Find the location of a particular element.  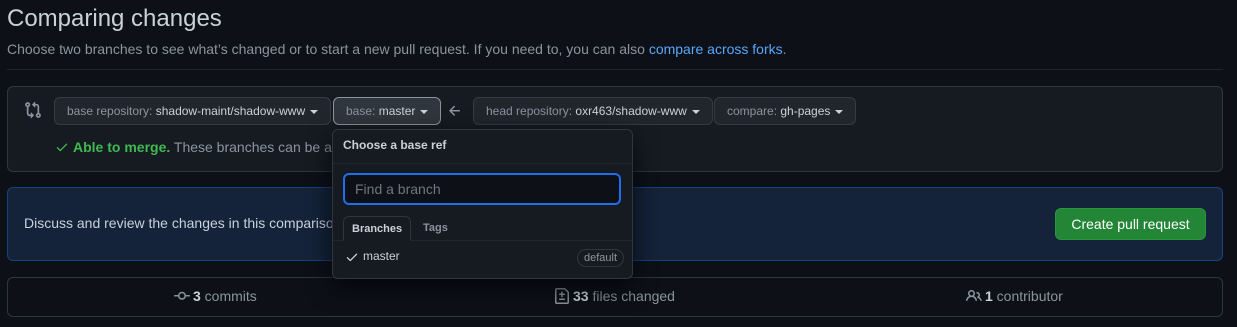

merge-status: Able to merge. These branches can be a is located at coordinates (193, 147).